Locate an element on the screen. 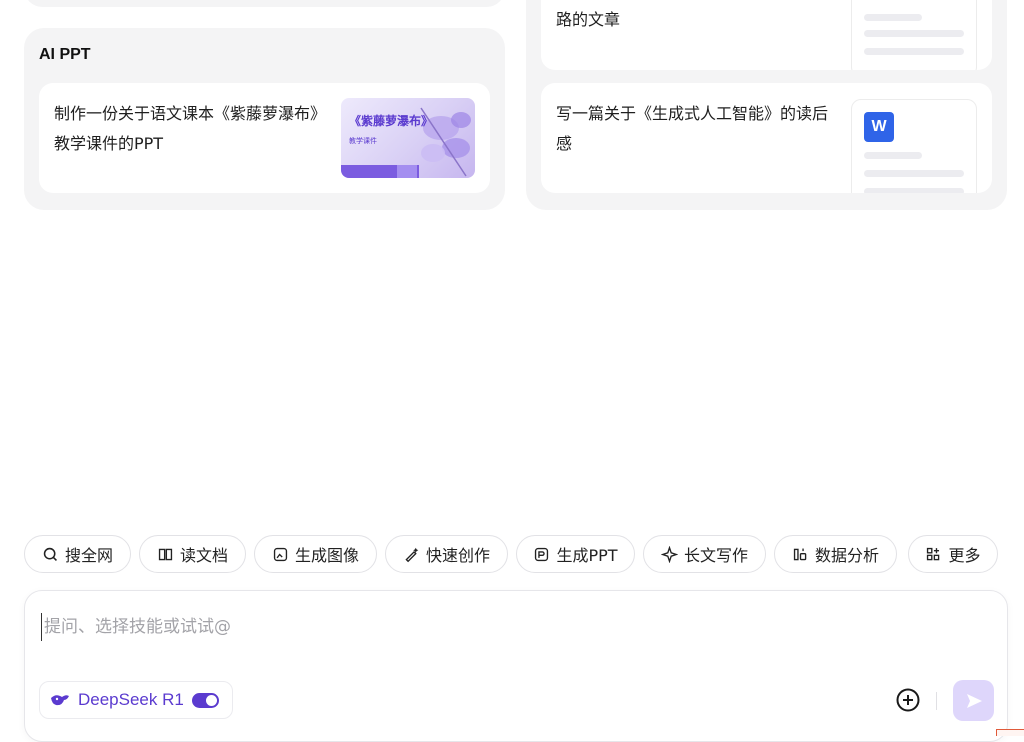 This screenshot has height=742, width=1024. previous-panel is located at coordinates (264, 3).